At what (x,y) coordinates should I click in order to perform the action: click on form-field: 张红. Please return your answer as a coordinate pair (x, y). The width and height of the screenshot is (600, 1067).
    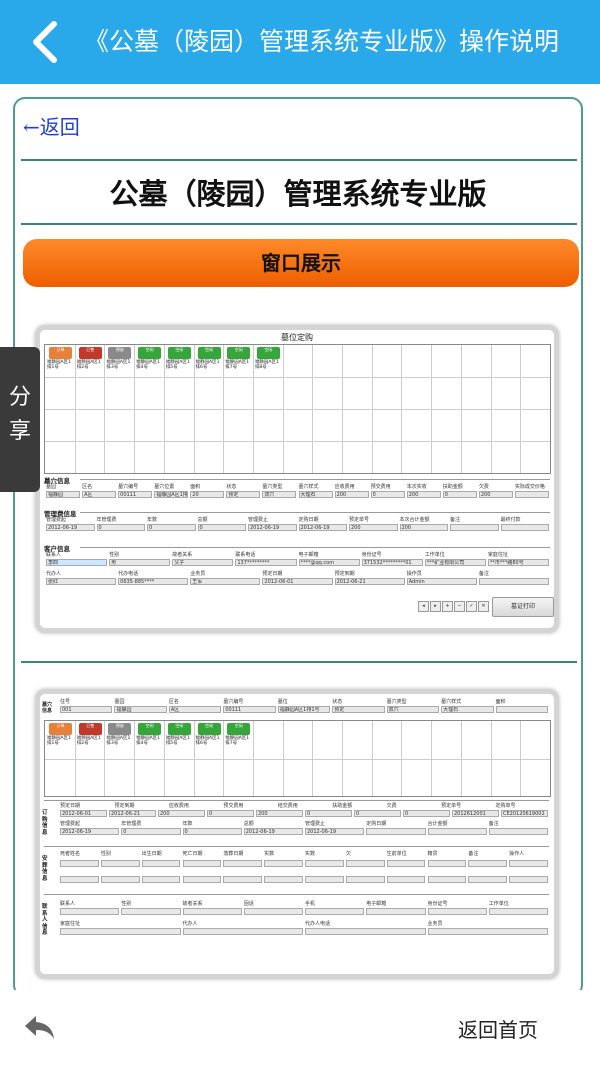
    Looking at the image, I should click on (81, 581).